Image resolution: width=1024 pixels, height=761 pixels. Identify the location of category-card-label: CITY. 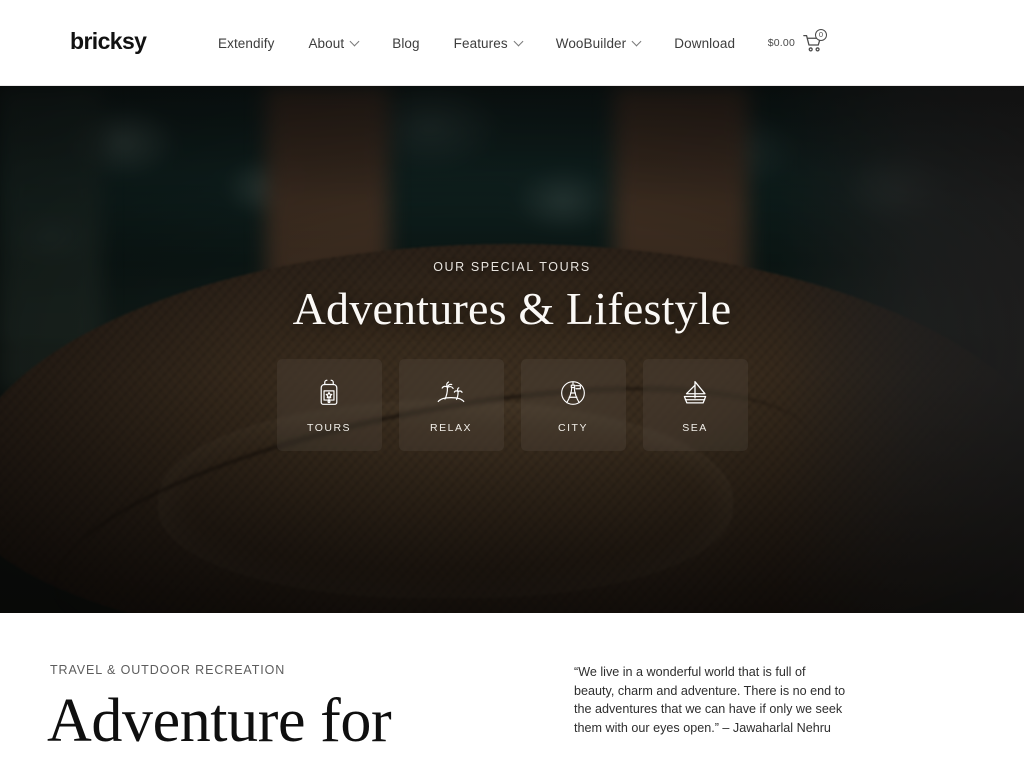
(573, 427).